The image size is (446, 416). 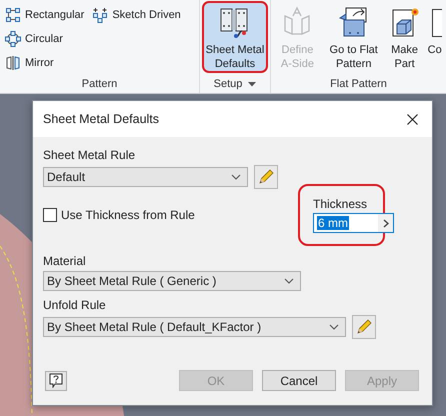 What do you see at coordinates (340, 204) in the screenshot?
I see `field-label: Thickness` at bounding box center [340, 204].